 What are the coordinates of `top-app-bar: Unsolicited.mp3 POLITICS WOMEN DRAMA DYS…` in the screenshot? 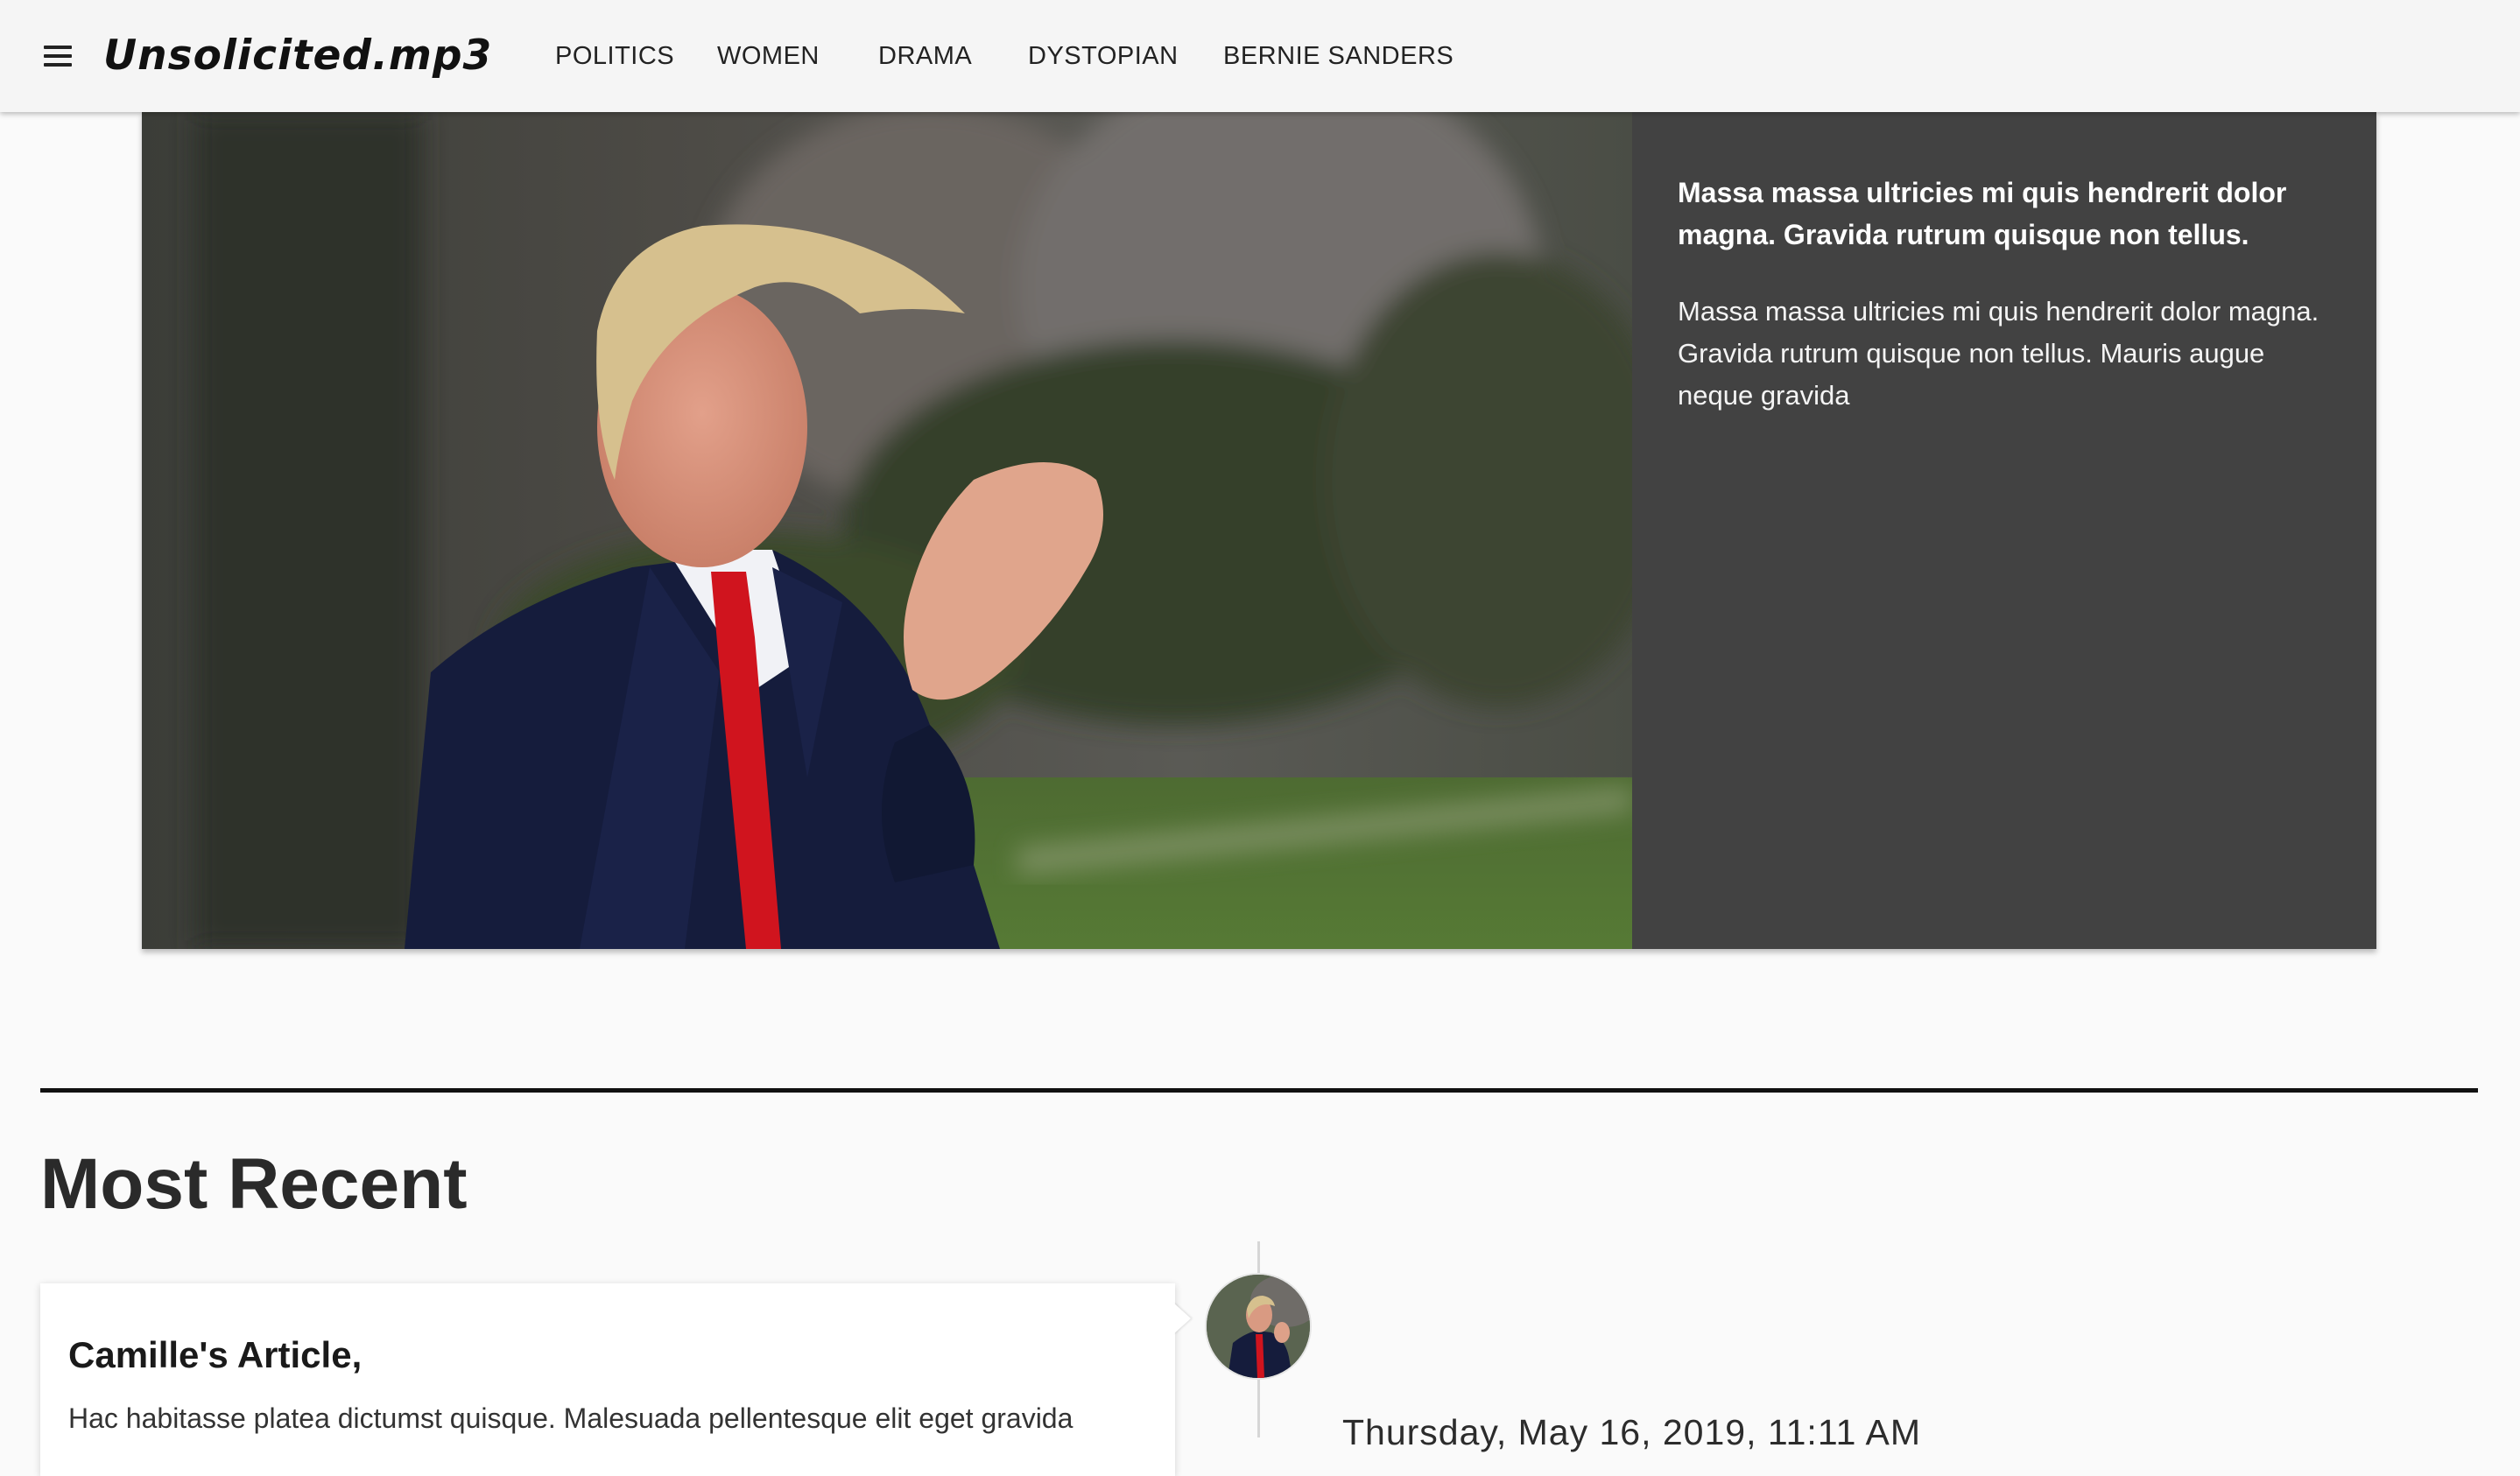 It's located at (1260, 56).